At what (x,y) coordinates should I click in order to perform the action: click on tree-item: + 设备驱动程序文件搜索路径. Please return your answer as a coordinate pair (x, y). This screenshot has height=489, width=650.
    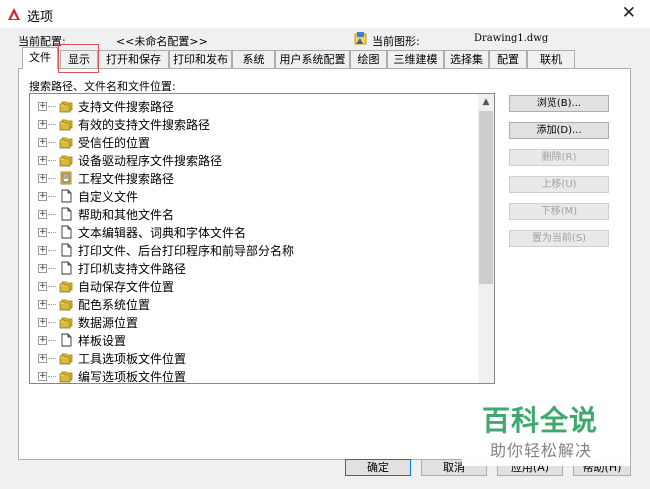
    Looking at the image, I should click on (126, 160).